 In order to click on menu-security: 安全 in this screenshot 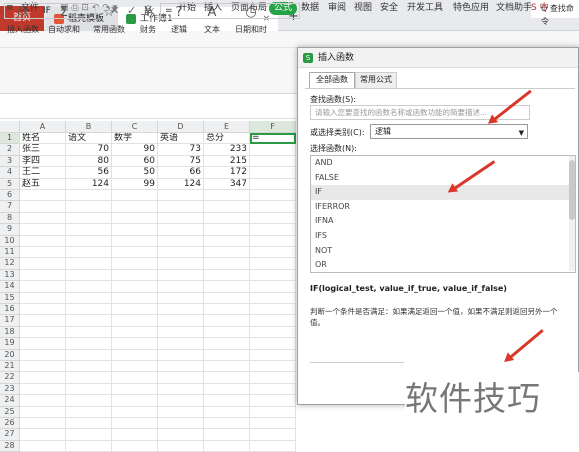, I will do `click(389, 8)`.